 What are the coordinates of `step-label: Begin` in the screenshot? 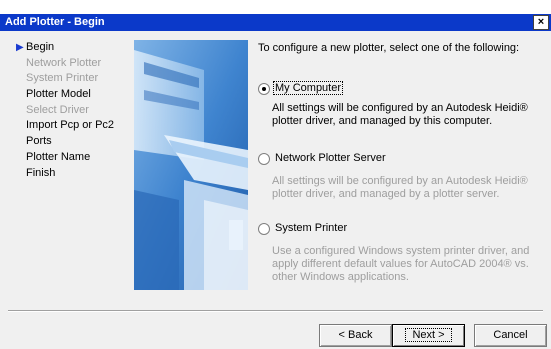 It's located at (40, 47).